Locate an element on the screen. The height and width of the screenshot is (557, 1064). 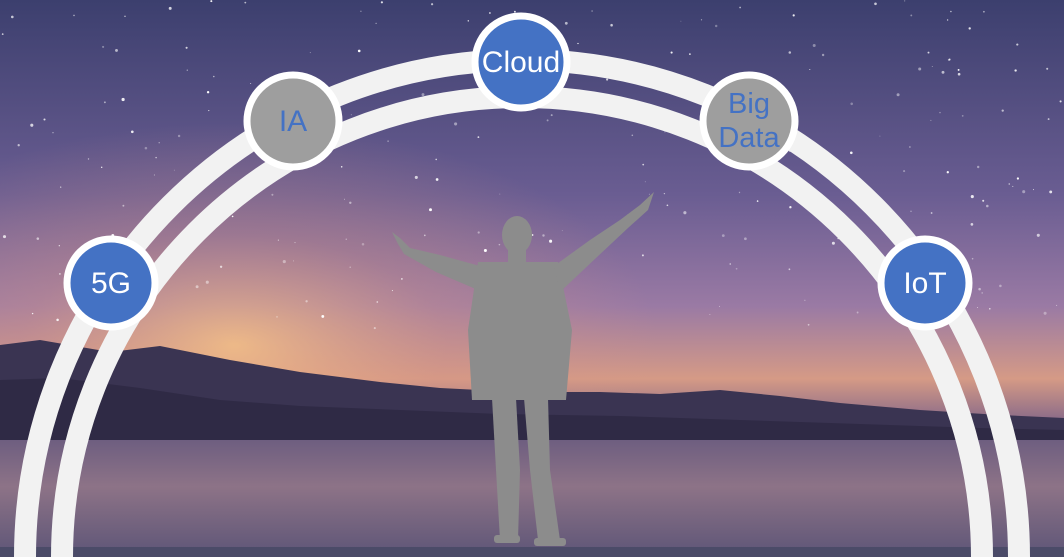
node-iot-label: IoT is located at coordinates (924, 283).